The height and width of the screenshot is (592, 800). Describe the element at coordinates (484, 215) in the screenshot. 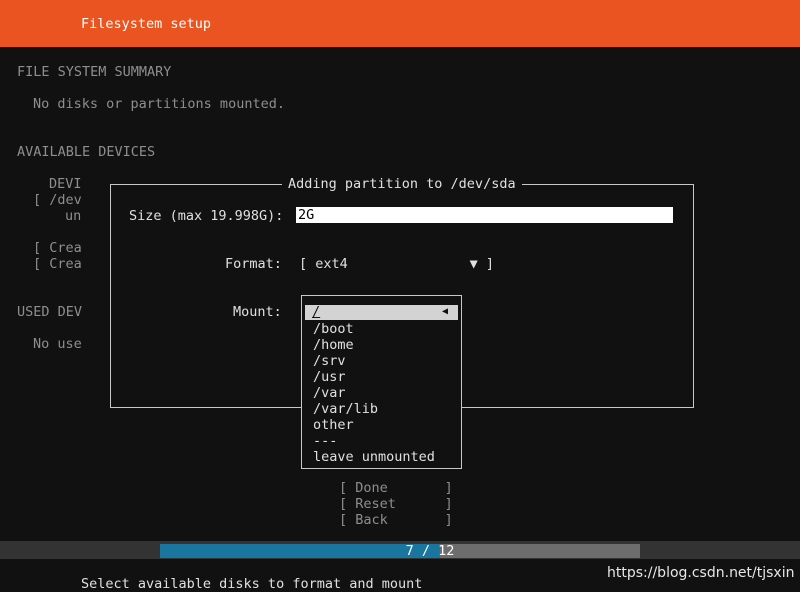

I see `size-input: 2G` at that location.